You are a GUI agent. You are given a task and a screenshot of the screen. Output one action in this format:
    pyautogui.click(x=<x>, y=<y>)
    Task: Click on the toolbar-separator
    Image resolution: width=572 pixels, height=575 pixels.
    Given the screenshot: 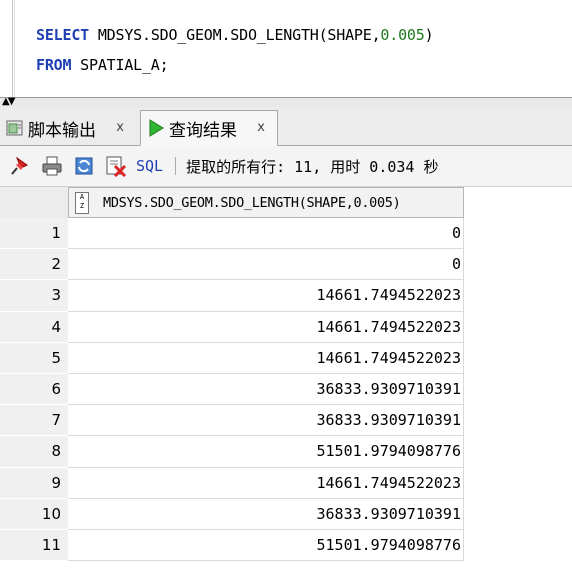 What is the action you would take?
    pyautogui.click(x=176, y=166)
    